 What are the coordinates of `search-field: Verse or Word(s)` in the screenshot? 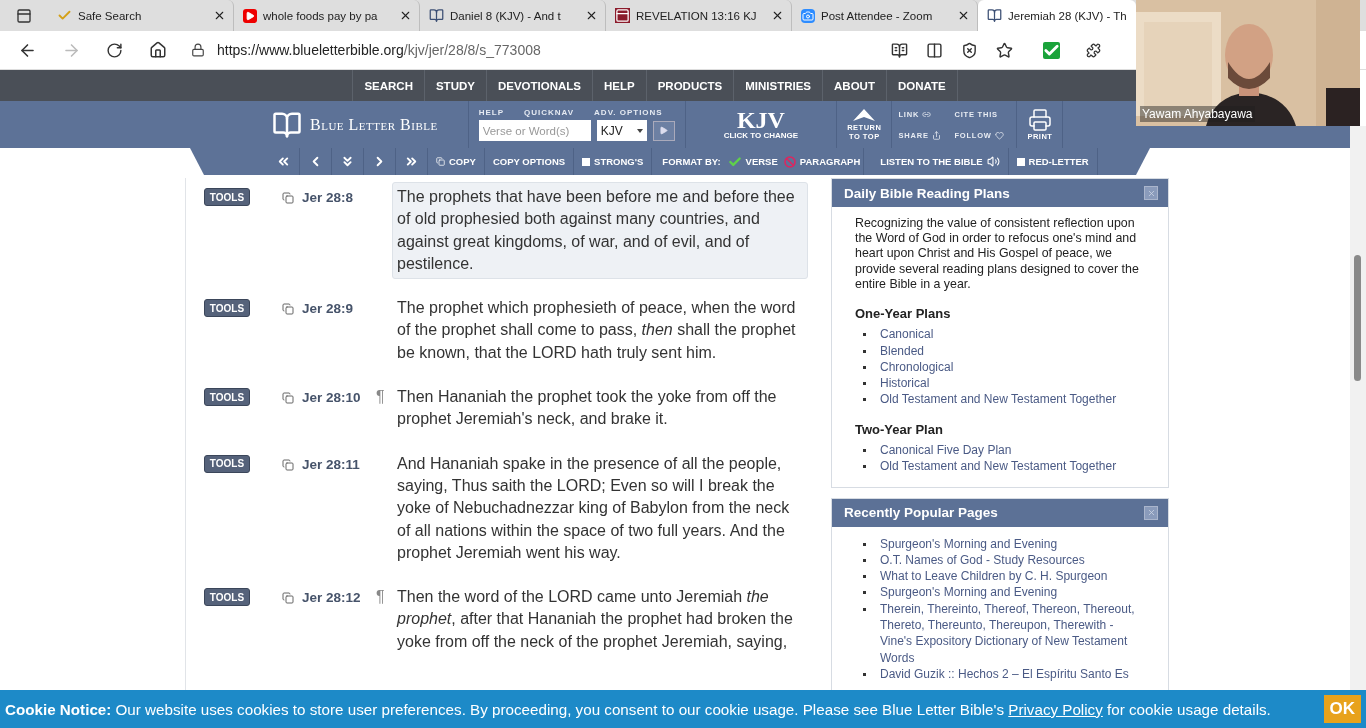 It's located at (534, 130).